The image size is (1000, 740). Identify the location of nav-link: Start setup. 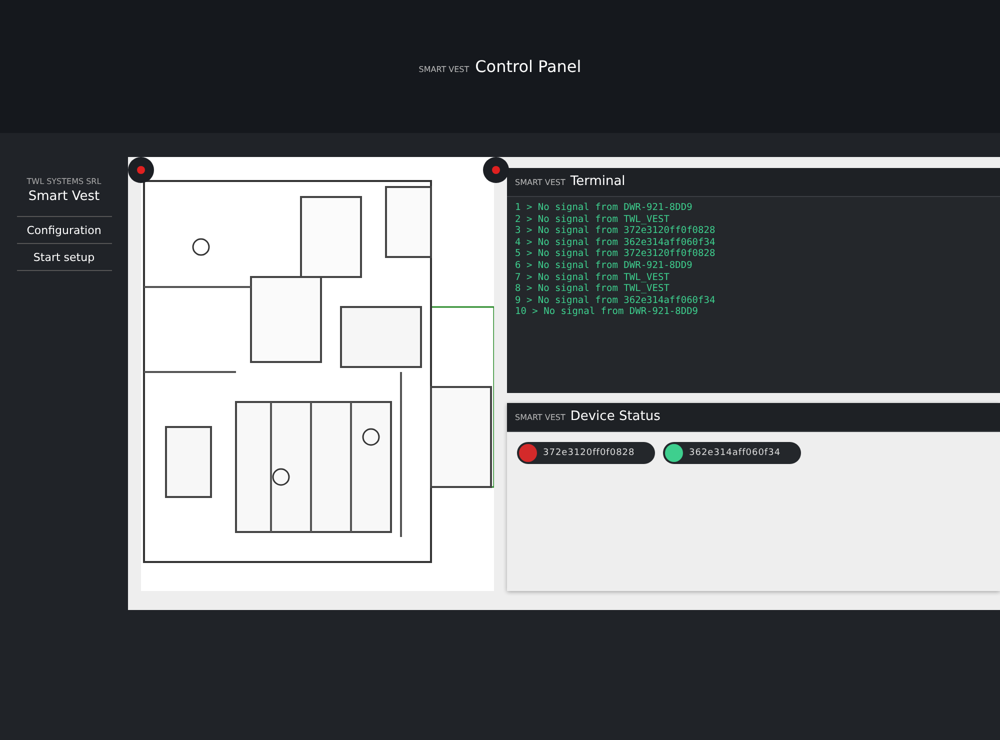
(64, 257).